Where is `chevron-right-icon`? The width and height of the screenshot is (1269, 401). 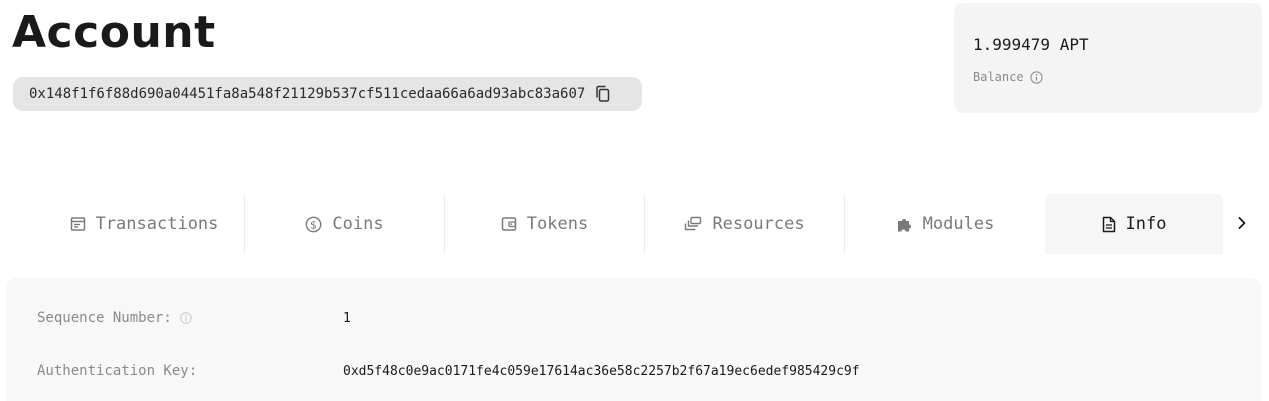
chevron-right-icon is located at coordinates (1242, 224).